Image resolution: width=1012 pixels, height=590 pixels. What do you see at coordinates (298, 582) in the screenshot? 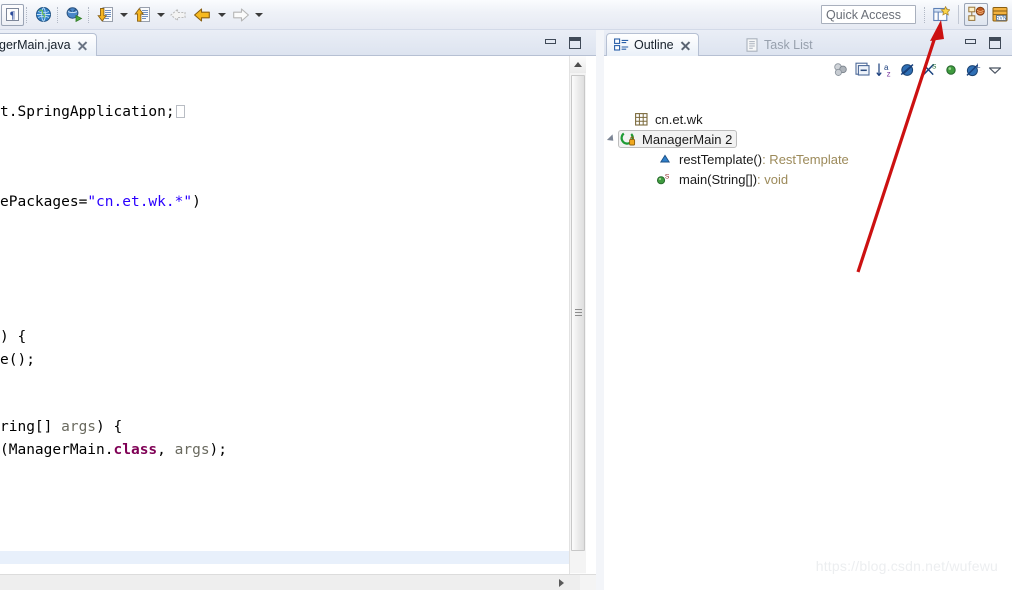
I see `editor-horizontal-scrollbar` at bounding box center [298, 582].